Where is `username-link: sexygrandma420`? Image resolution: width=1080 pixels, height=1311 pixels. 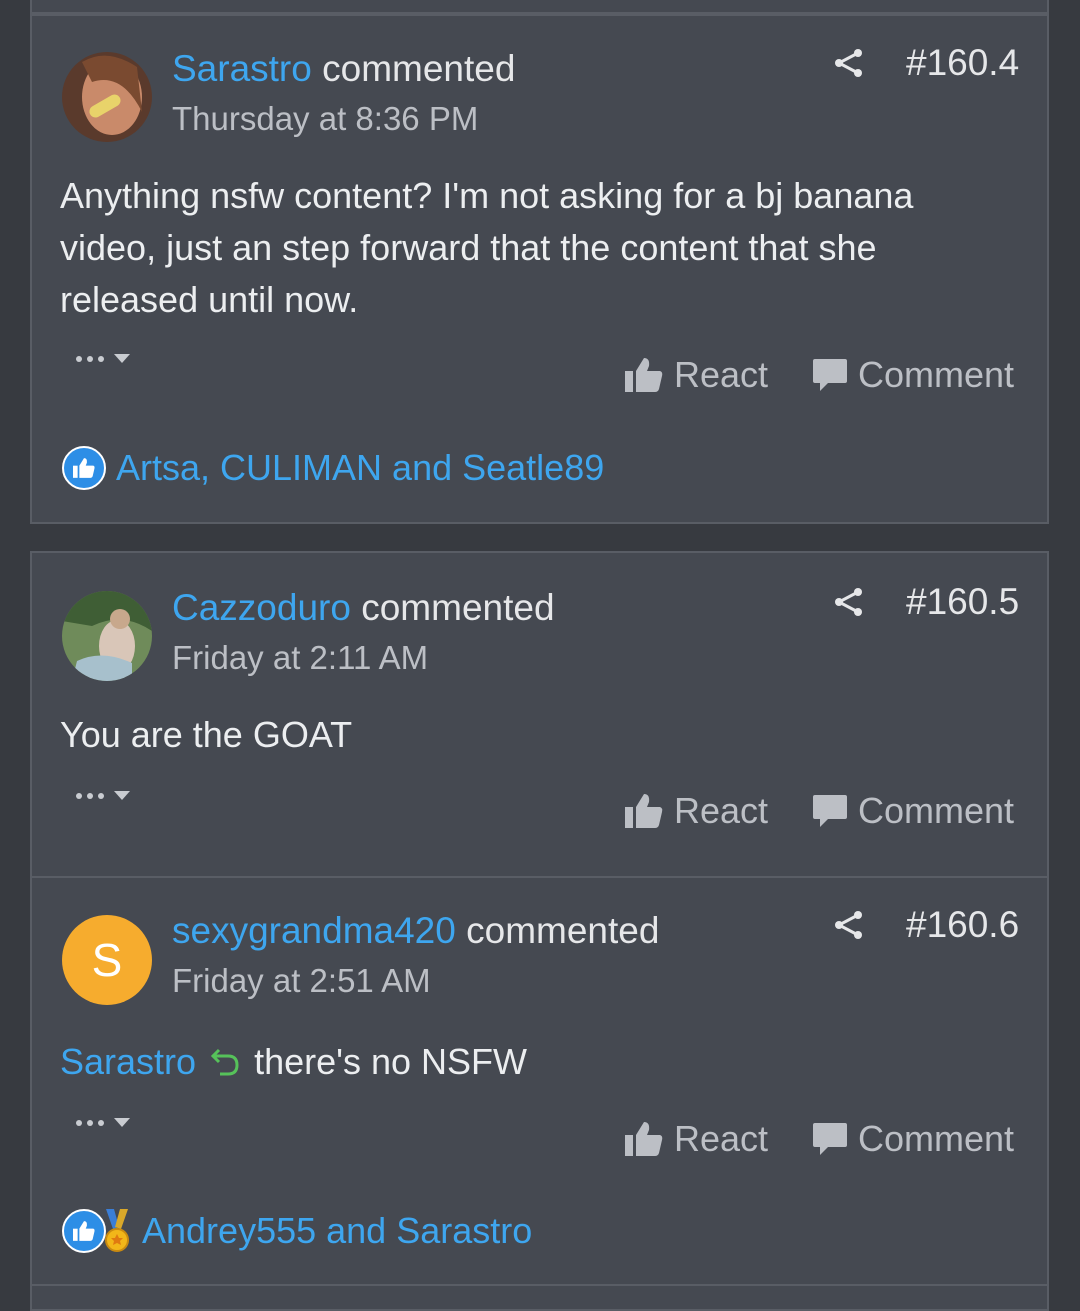
username-link: sexygrandma420 is located at coordinates (314, 930).